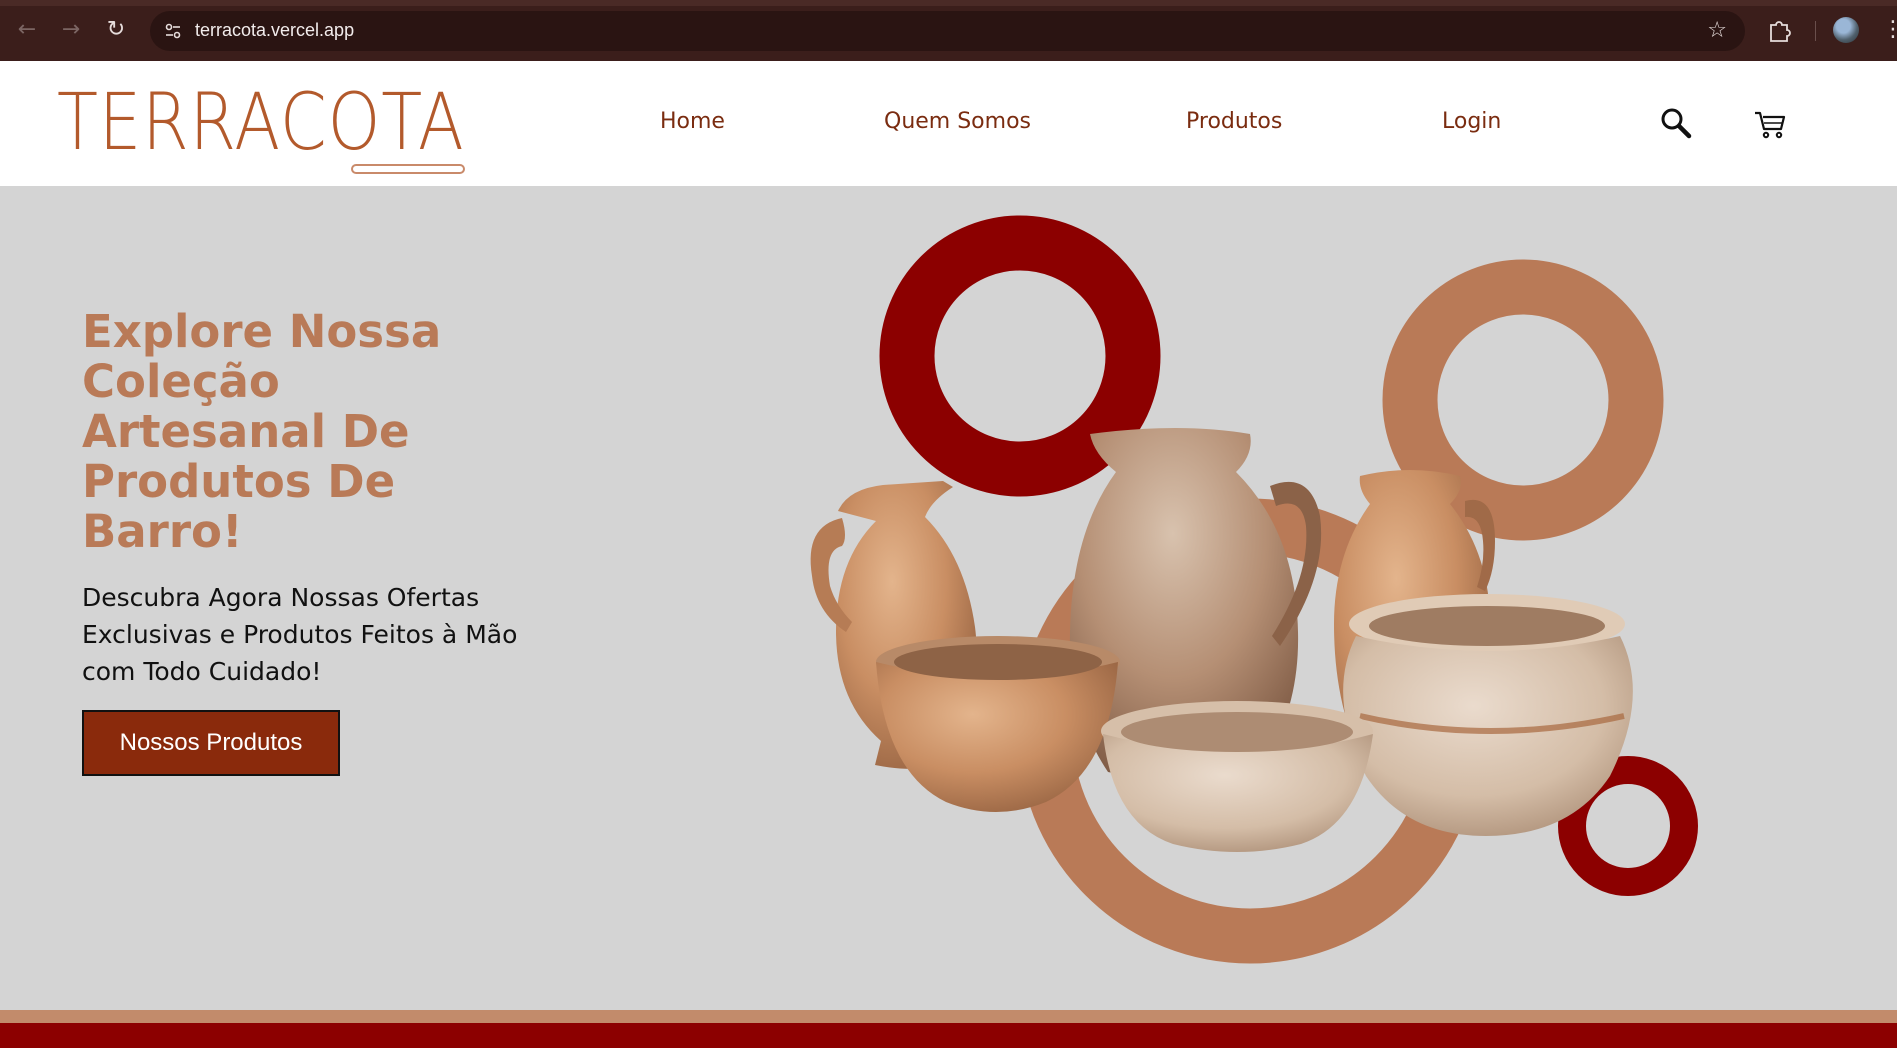 Image resolution: width=1897 pixels, height=1048 pixels. What do you see at coordinates (173, 31) in the screenshot?
I see `site-info-icon` at bounding box center [173, 31].